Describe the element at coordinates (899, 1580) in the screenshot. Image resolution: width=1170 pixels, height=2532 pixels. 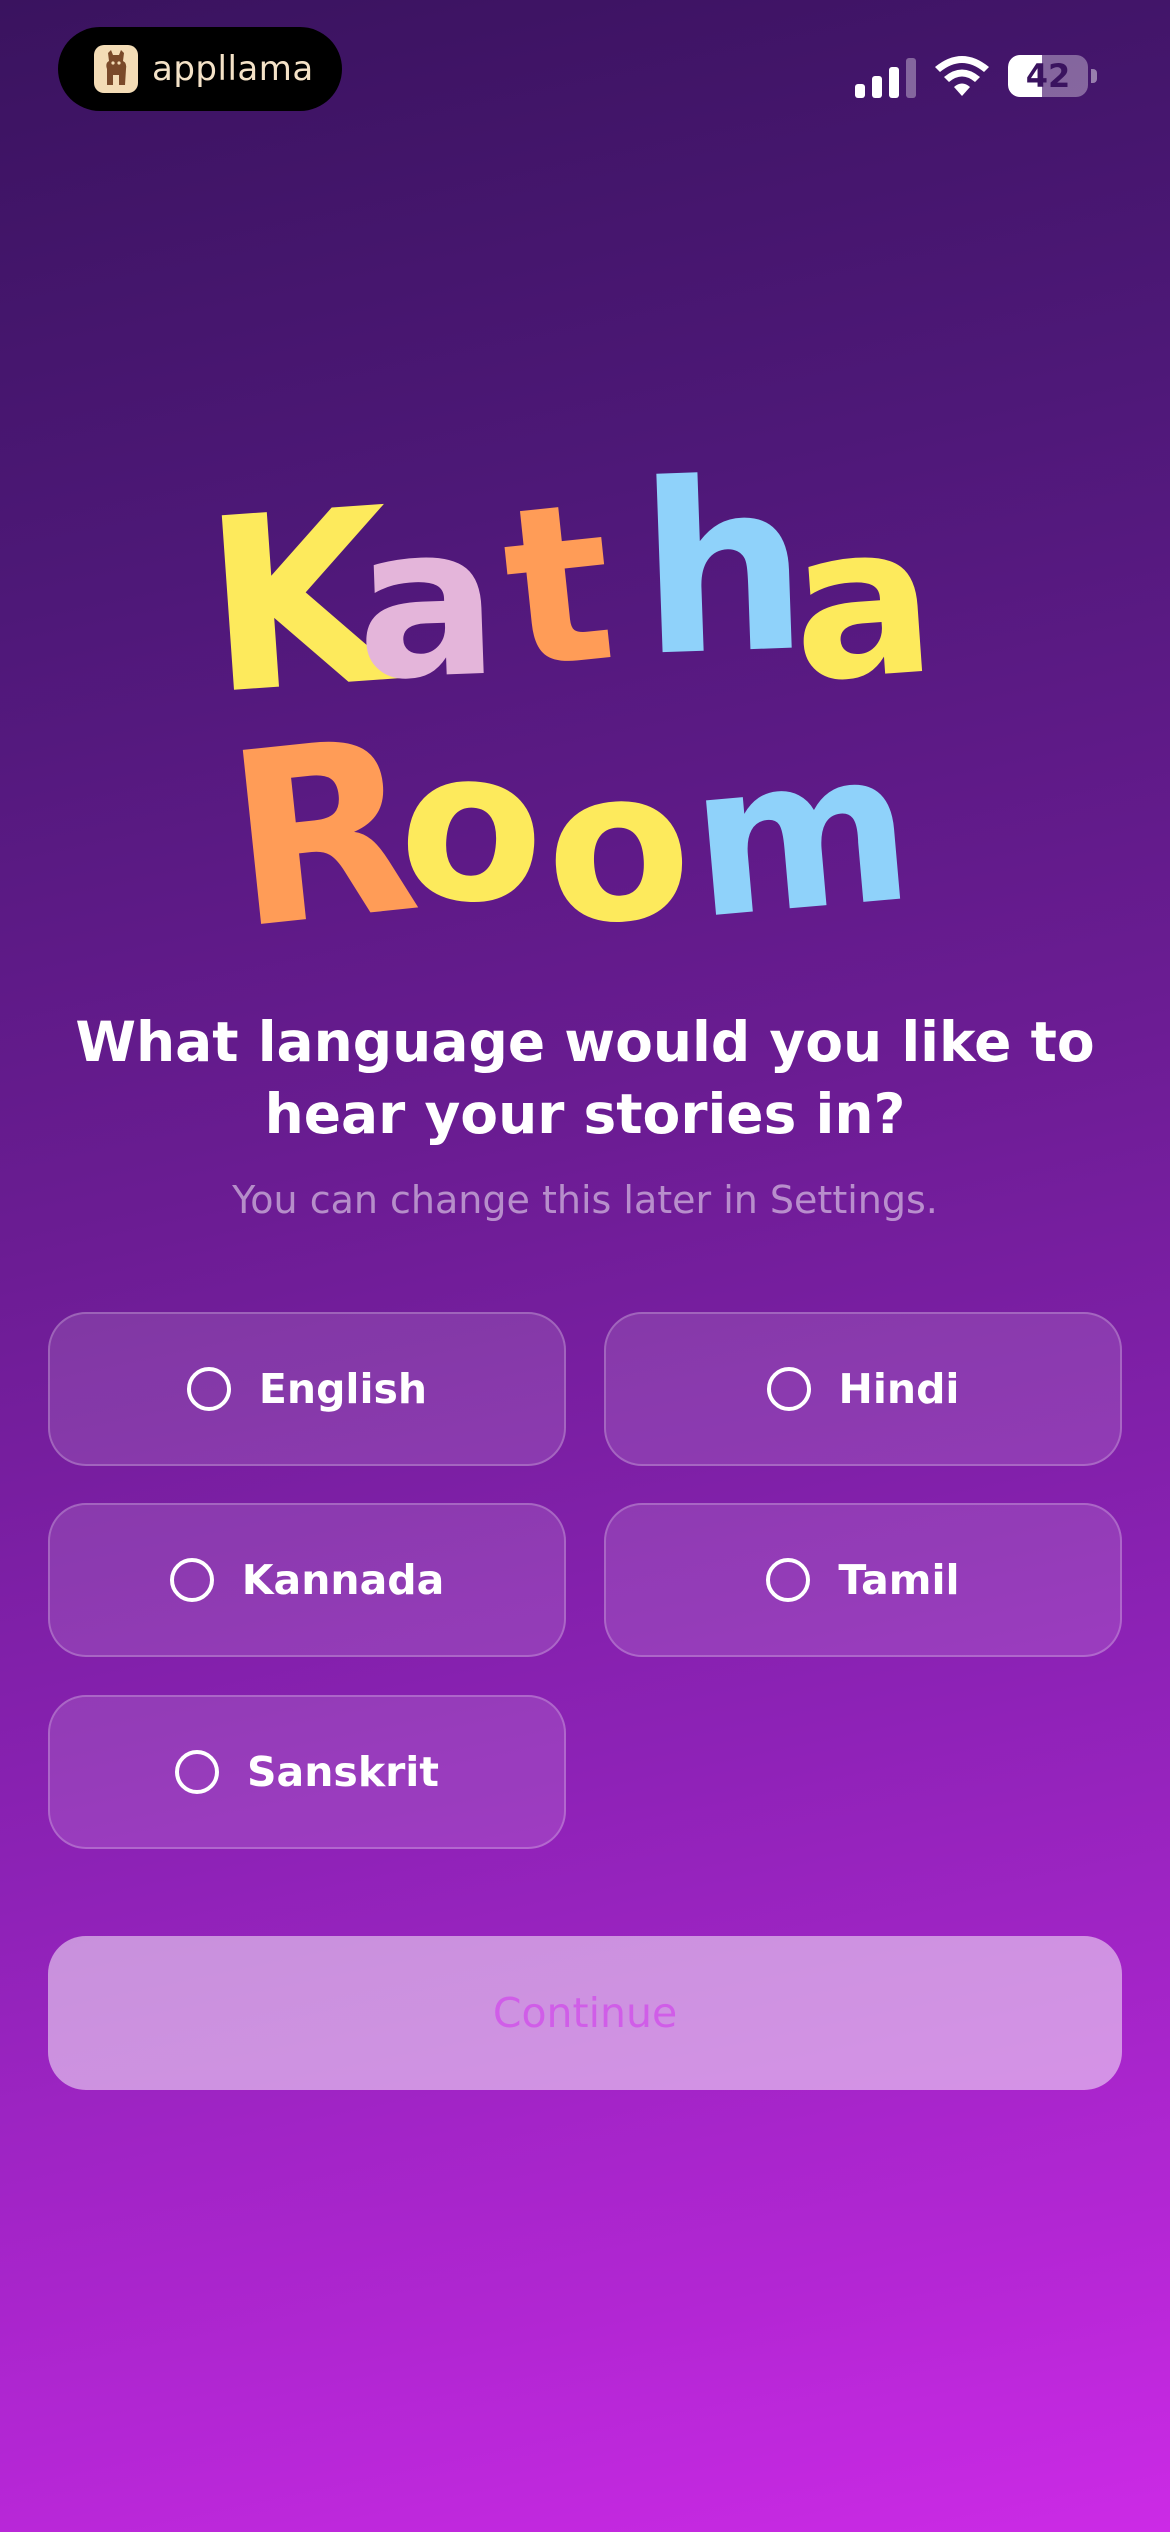
I see `language-label: Tamil` at that location.